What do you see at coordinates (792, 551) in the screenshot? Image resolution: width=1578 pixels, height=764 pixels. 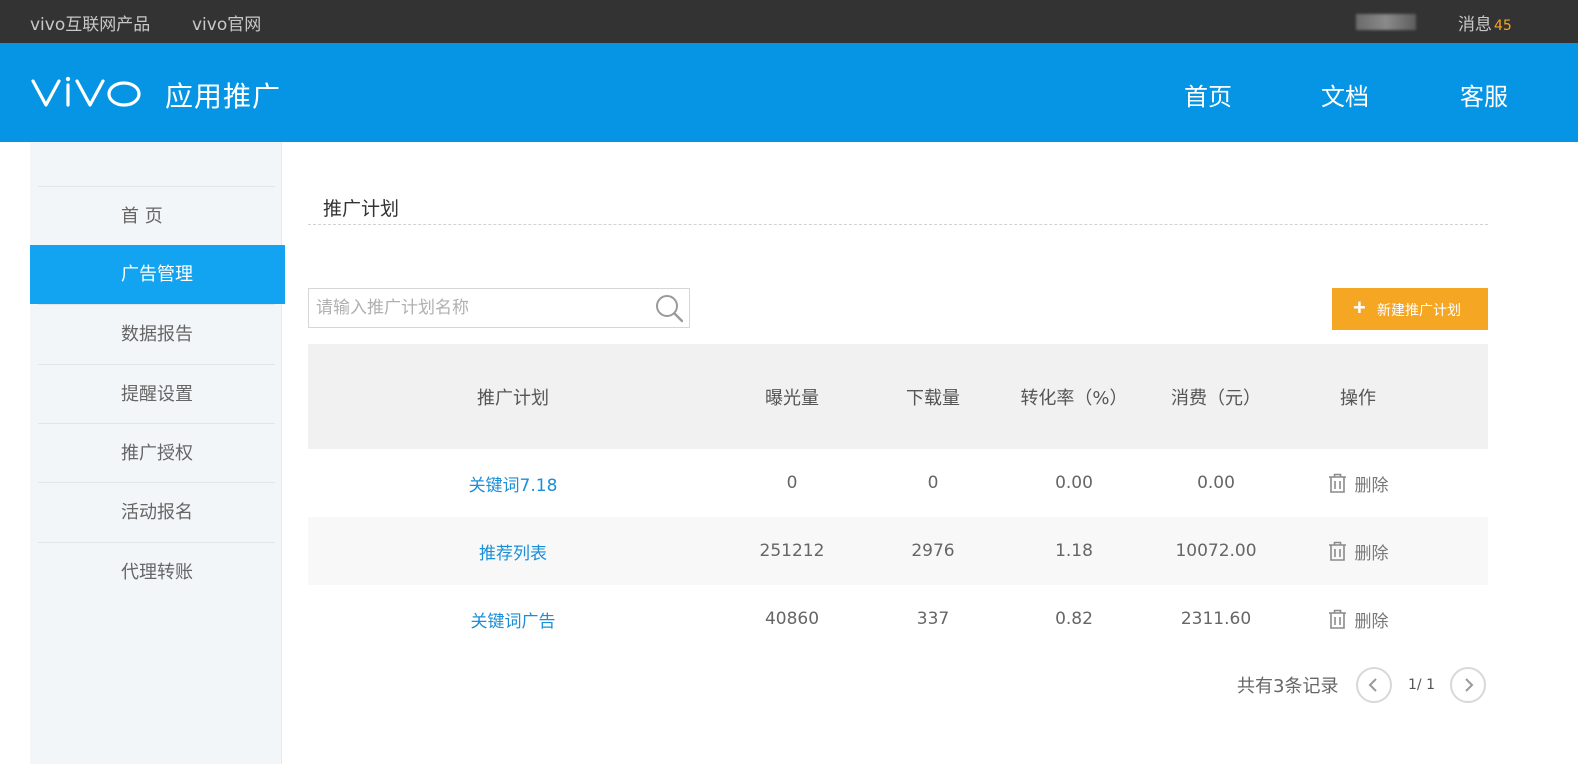 I see `exposure-value: 251212` at bounding box center [792, 551].